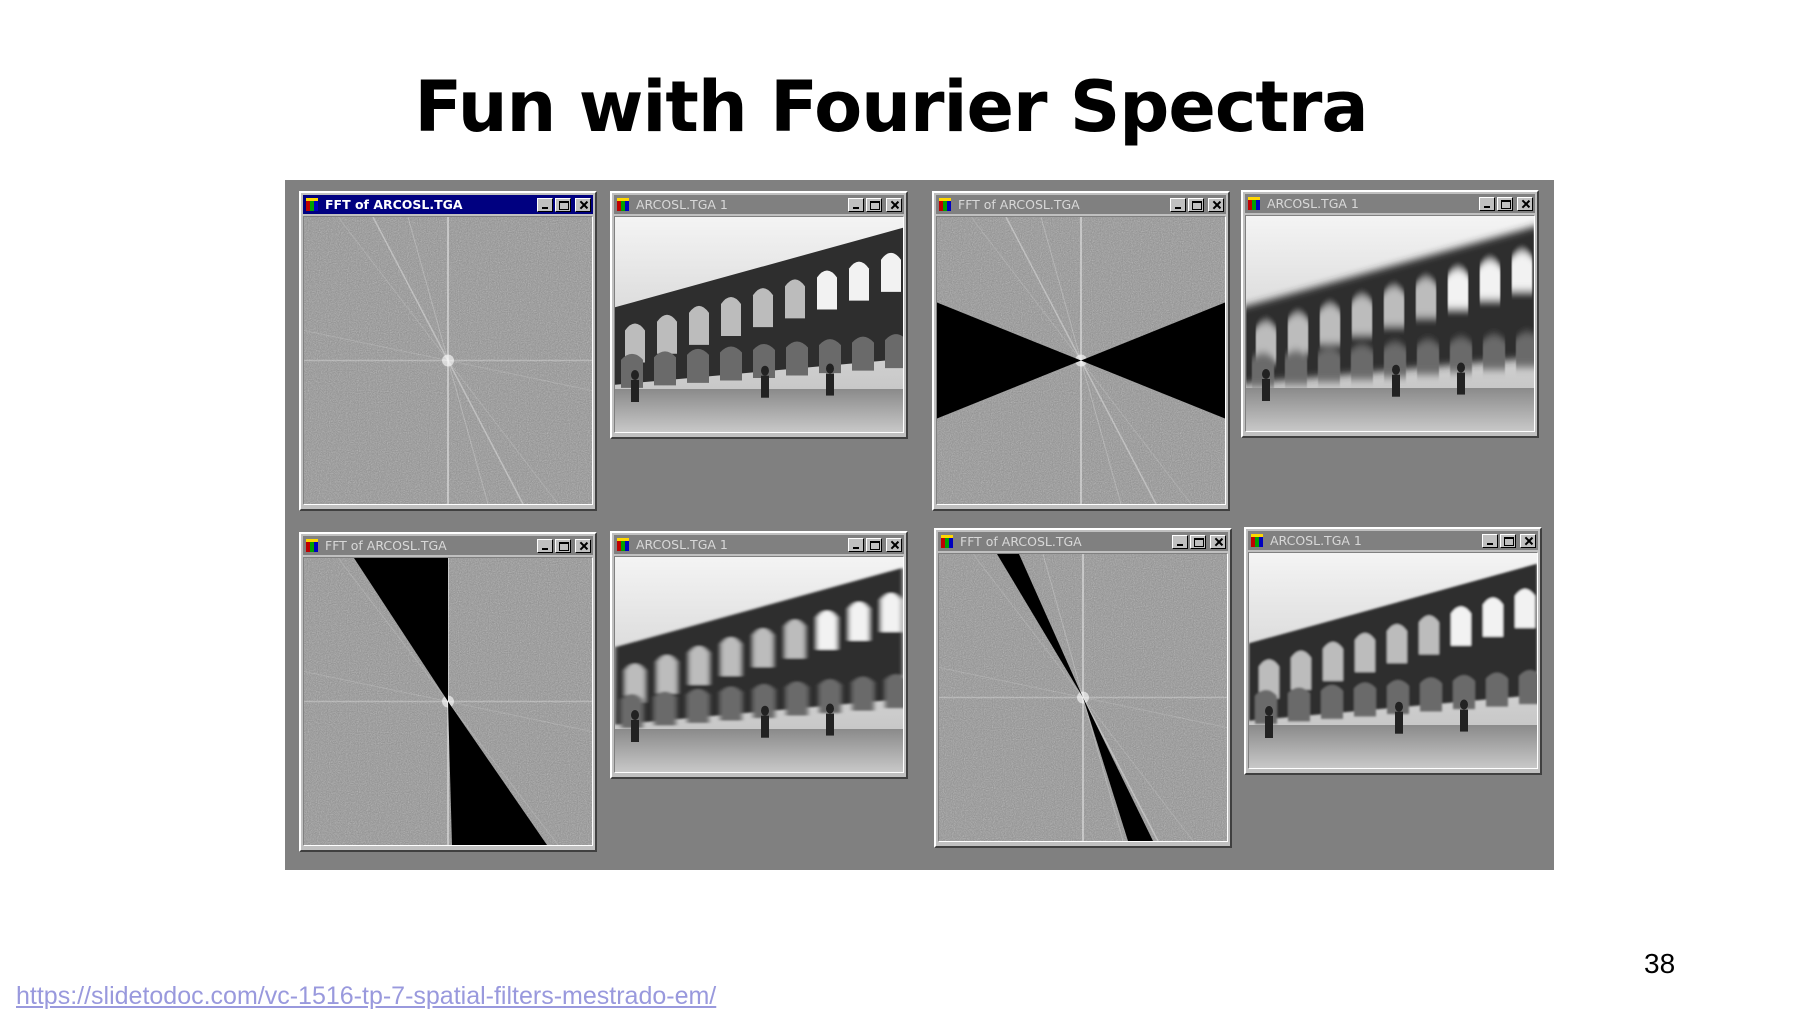 Image resolution: width=1818 pixels, height=1024 pixels. Describe the element at coordinates (1316, 540) in the screenshot. I see `window-title: ARCOSL.TGA 1` at that location.